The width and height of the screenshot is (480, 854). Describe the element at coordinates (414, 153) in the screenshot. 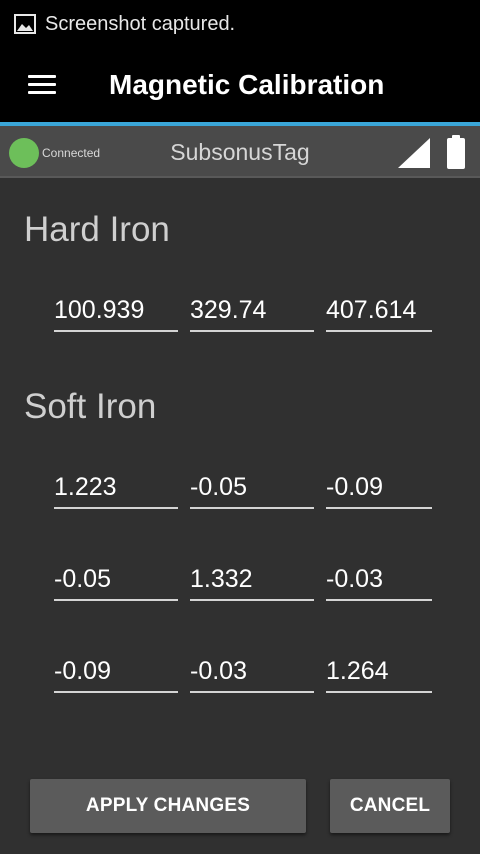

I see `signal-strength-icon` at that location.